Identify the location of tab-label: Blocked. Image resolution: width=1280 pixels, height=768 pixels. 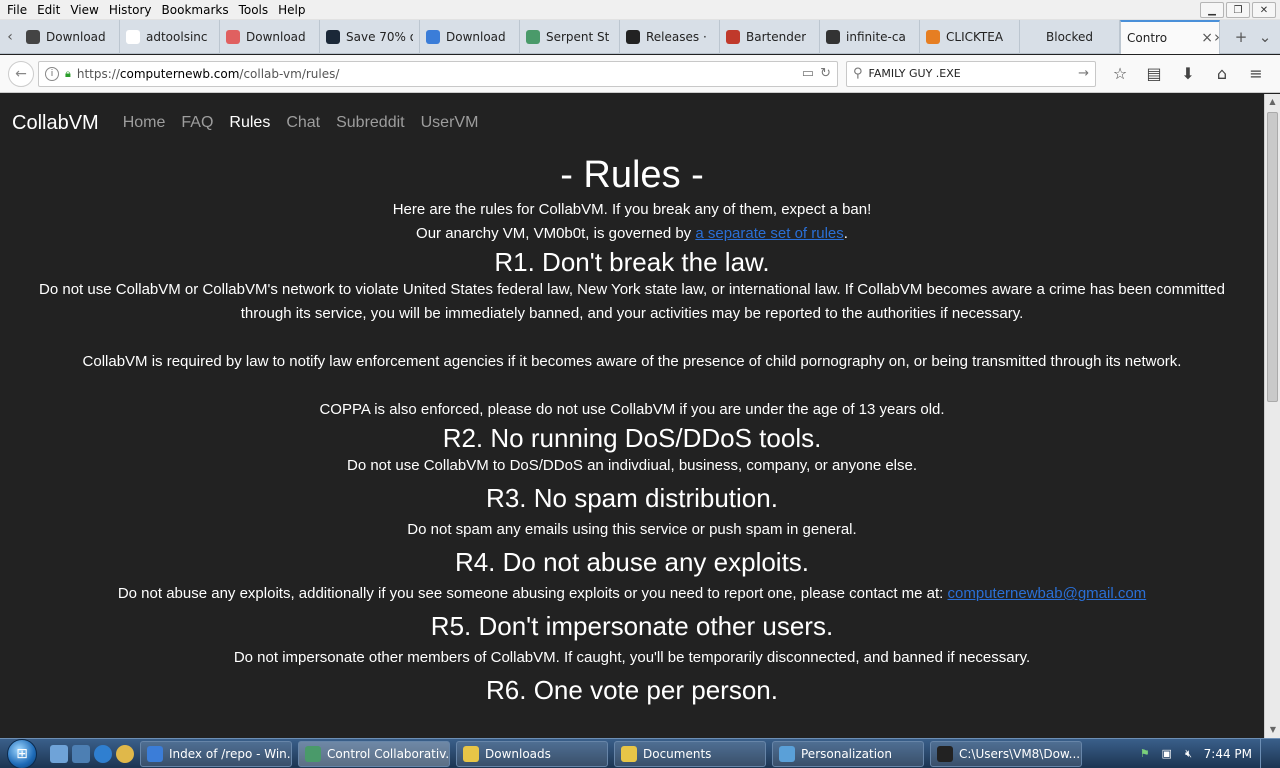
(1070, 36).